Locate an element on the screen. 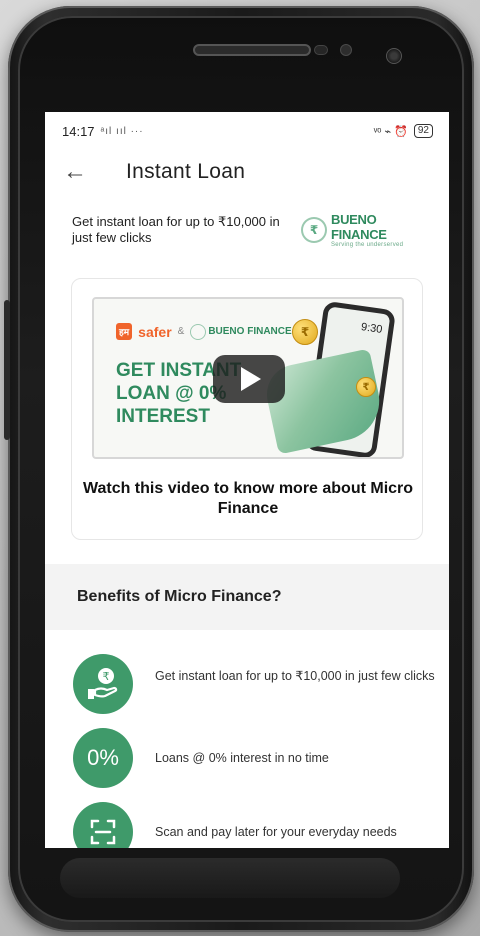 The image size is (480, 936). brand-name: BUENO FINANCE is located at coordinates (359, 227).